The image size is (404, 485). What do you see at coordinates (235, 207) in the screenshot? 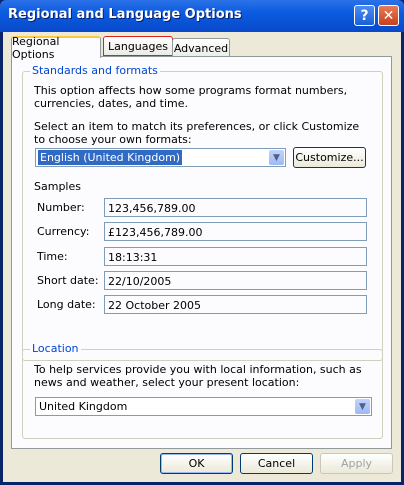
I see `sample-number-field: 123,456,789.00` at bounding box center [235, 207].